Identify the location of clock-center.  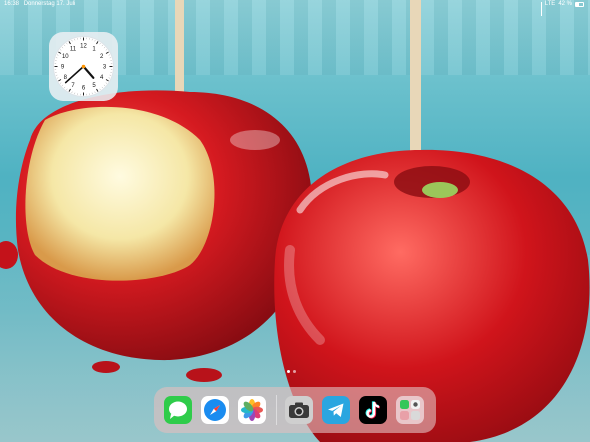
(83, 66).